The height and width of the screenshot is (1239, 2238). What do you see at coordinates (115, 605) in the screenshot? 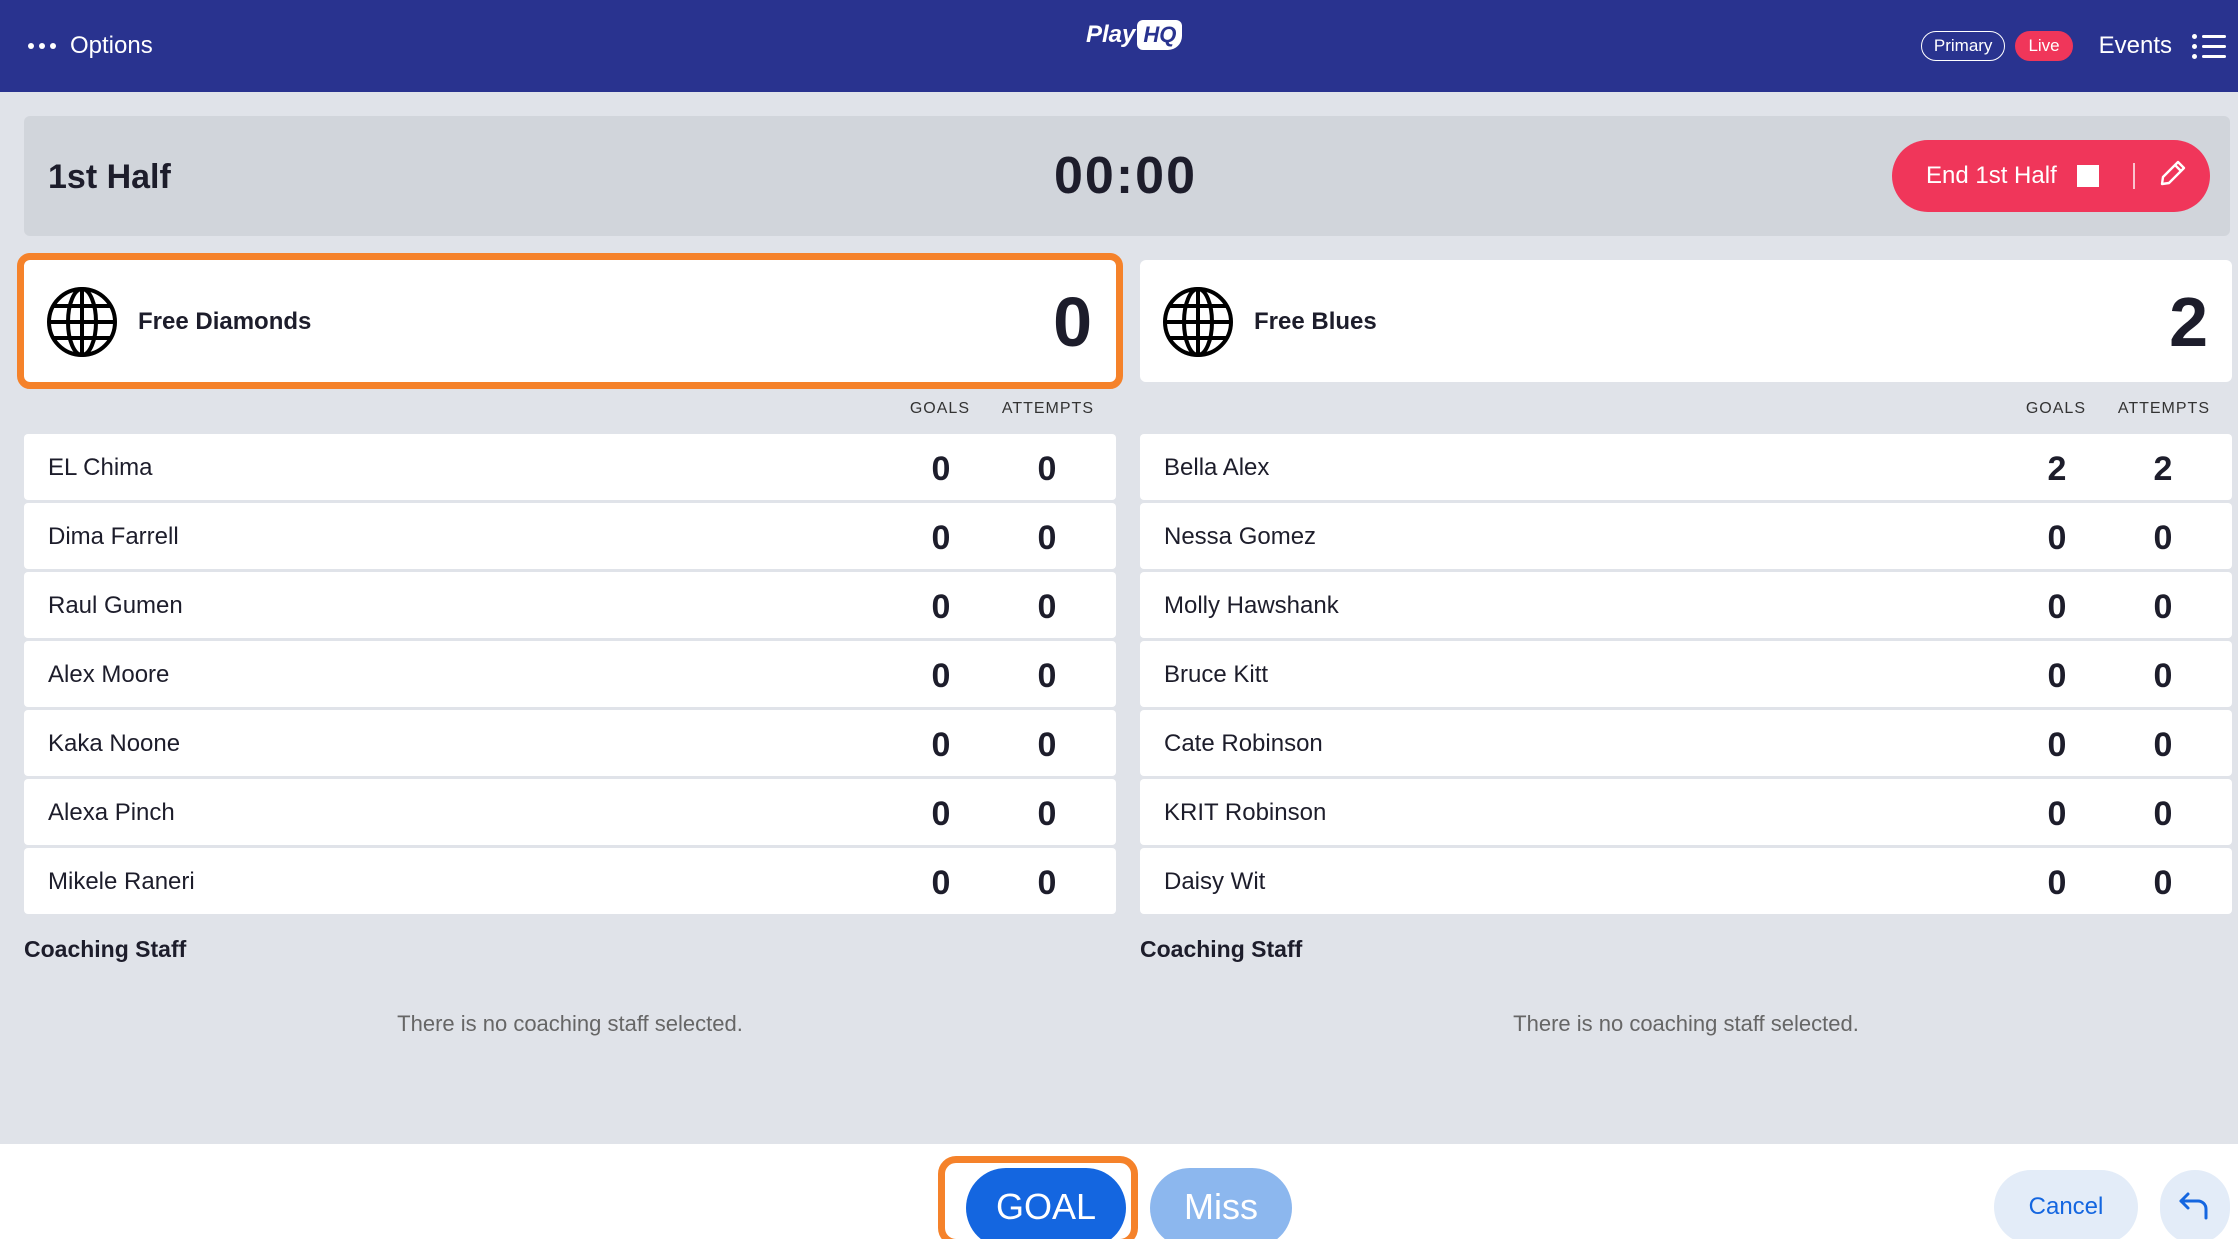
I see `player-name: Raul Gumen` at bounding box center [115, 605].